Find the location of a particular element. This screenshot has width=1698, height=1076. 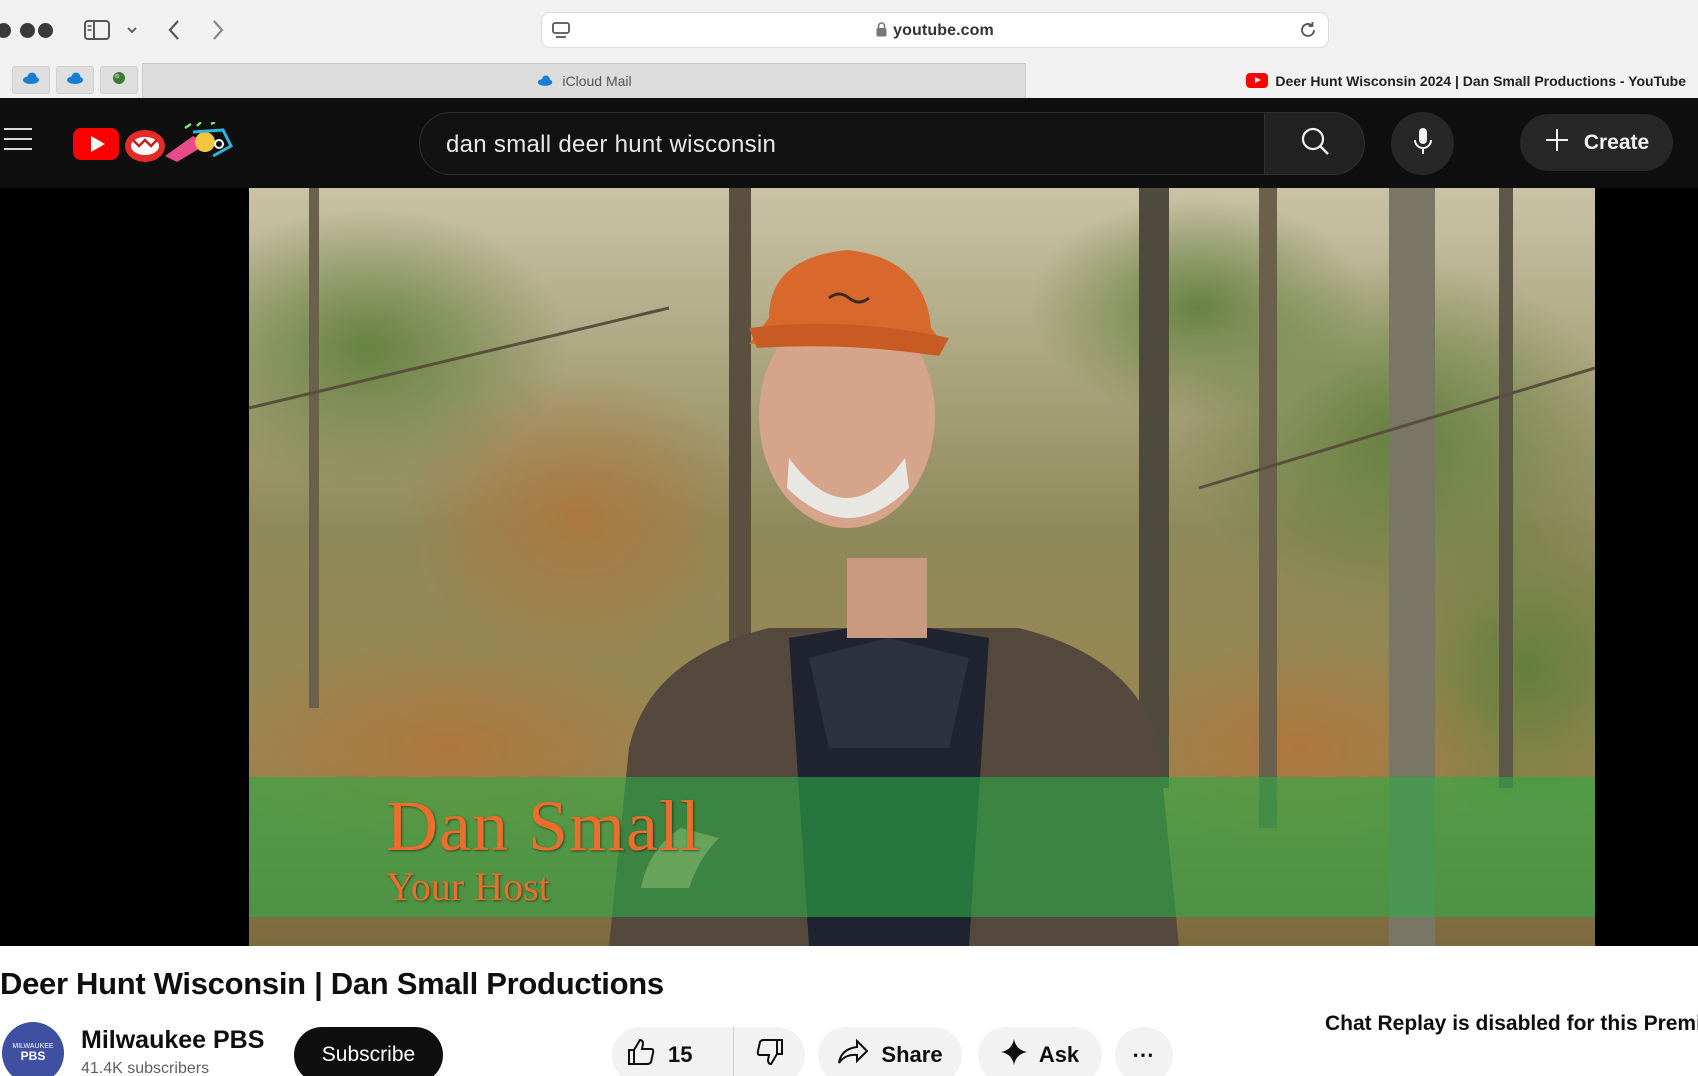

create-button: Create is located at coordinates (1596, 142).